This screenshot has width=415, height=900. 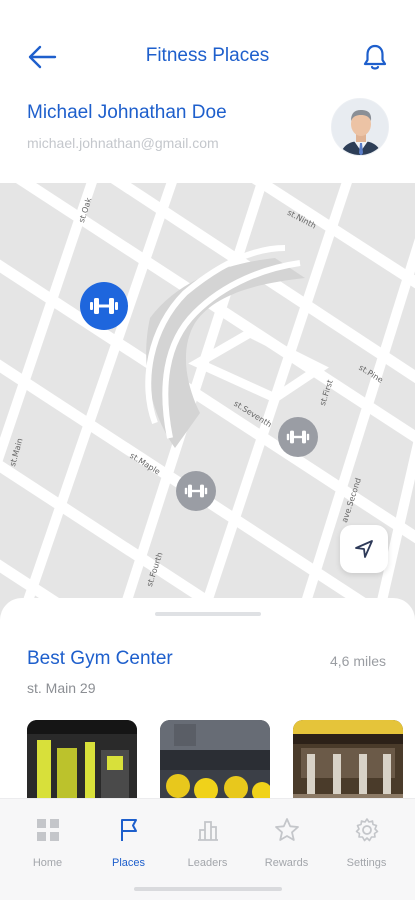 What do you see at coordinates (61, 688) in the screenshot?
I see `place-address: st. Main 29` at bounding box center [61, 688].